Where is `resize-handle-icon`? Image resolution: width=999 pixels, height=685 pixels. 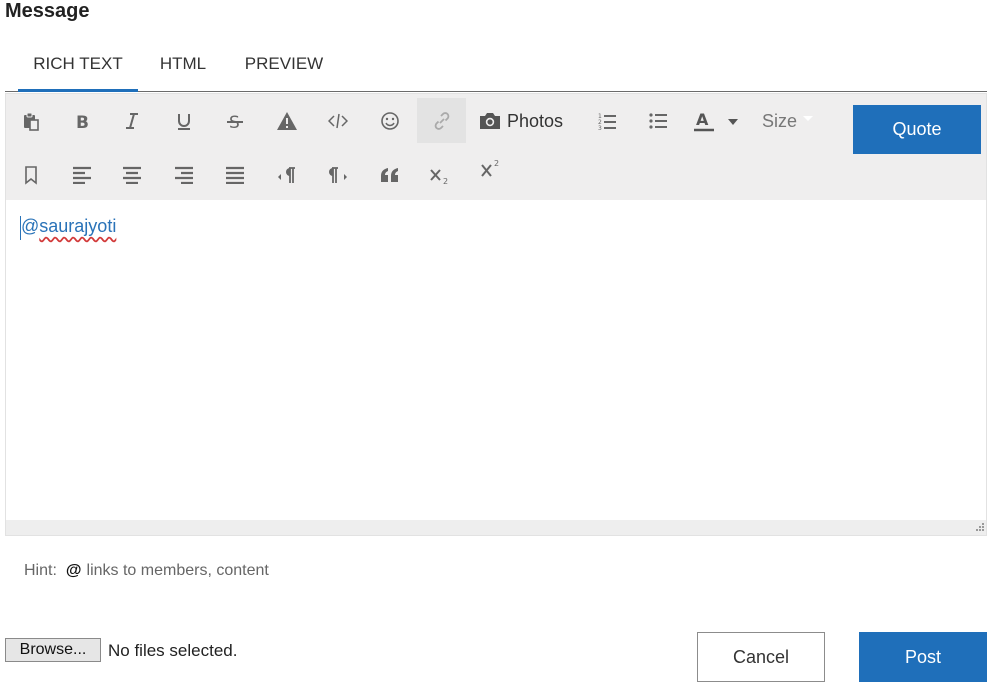
resize-handle-icon is located at coordinates (979, 528).